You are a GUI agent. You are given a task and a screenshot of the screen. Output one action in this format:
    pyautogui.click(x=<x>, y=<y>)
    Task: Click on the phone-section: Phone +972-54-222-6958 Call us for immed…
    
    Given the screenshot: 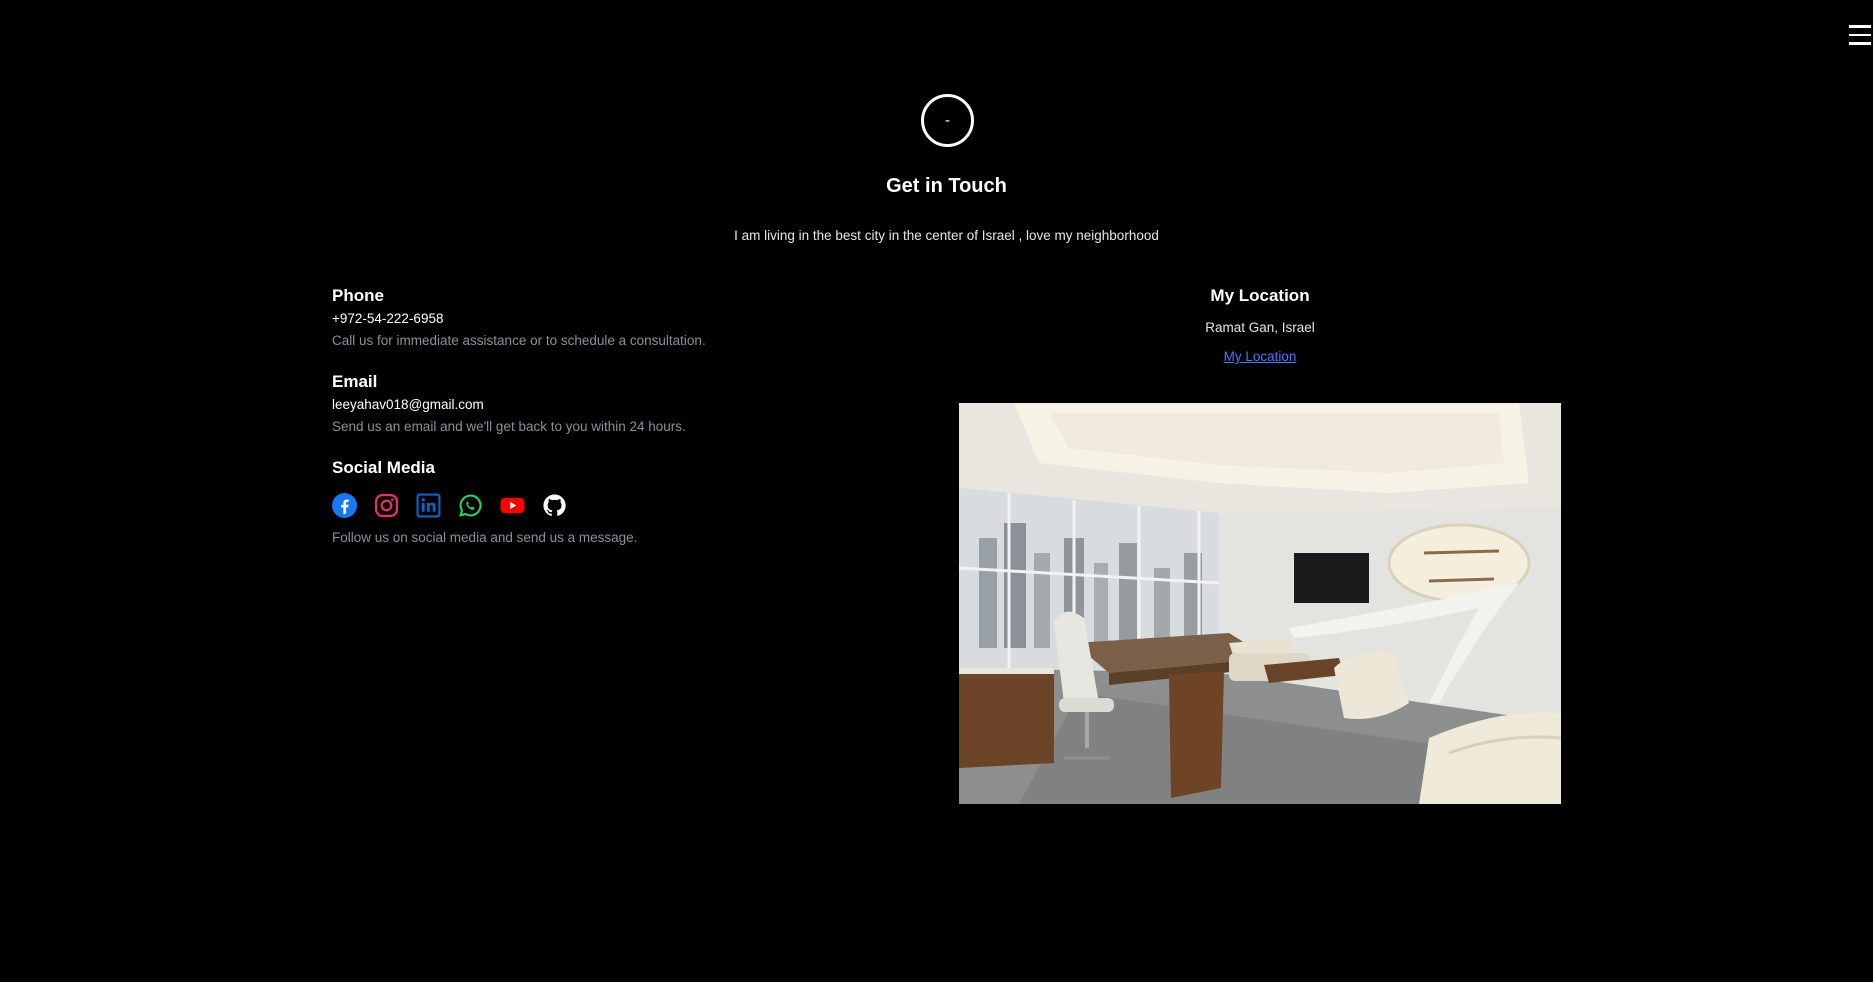 What is the action you would take?
    pyautogui.click(x=519, y=317)
    